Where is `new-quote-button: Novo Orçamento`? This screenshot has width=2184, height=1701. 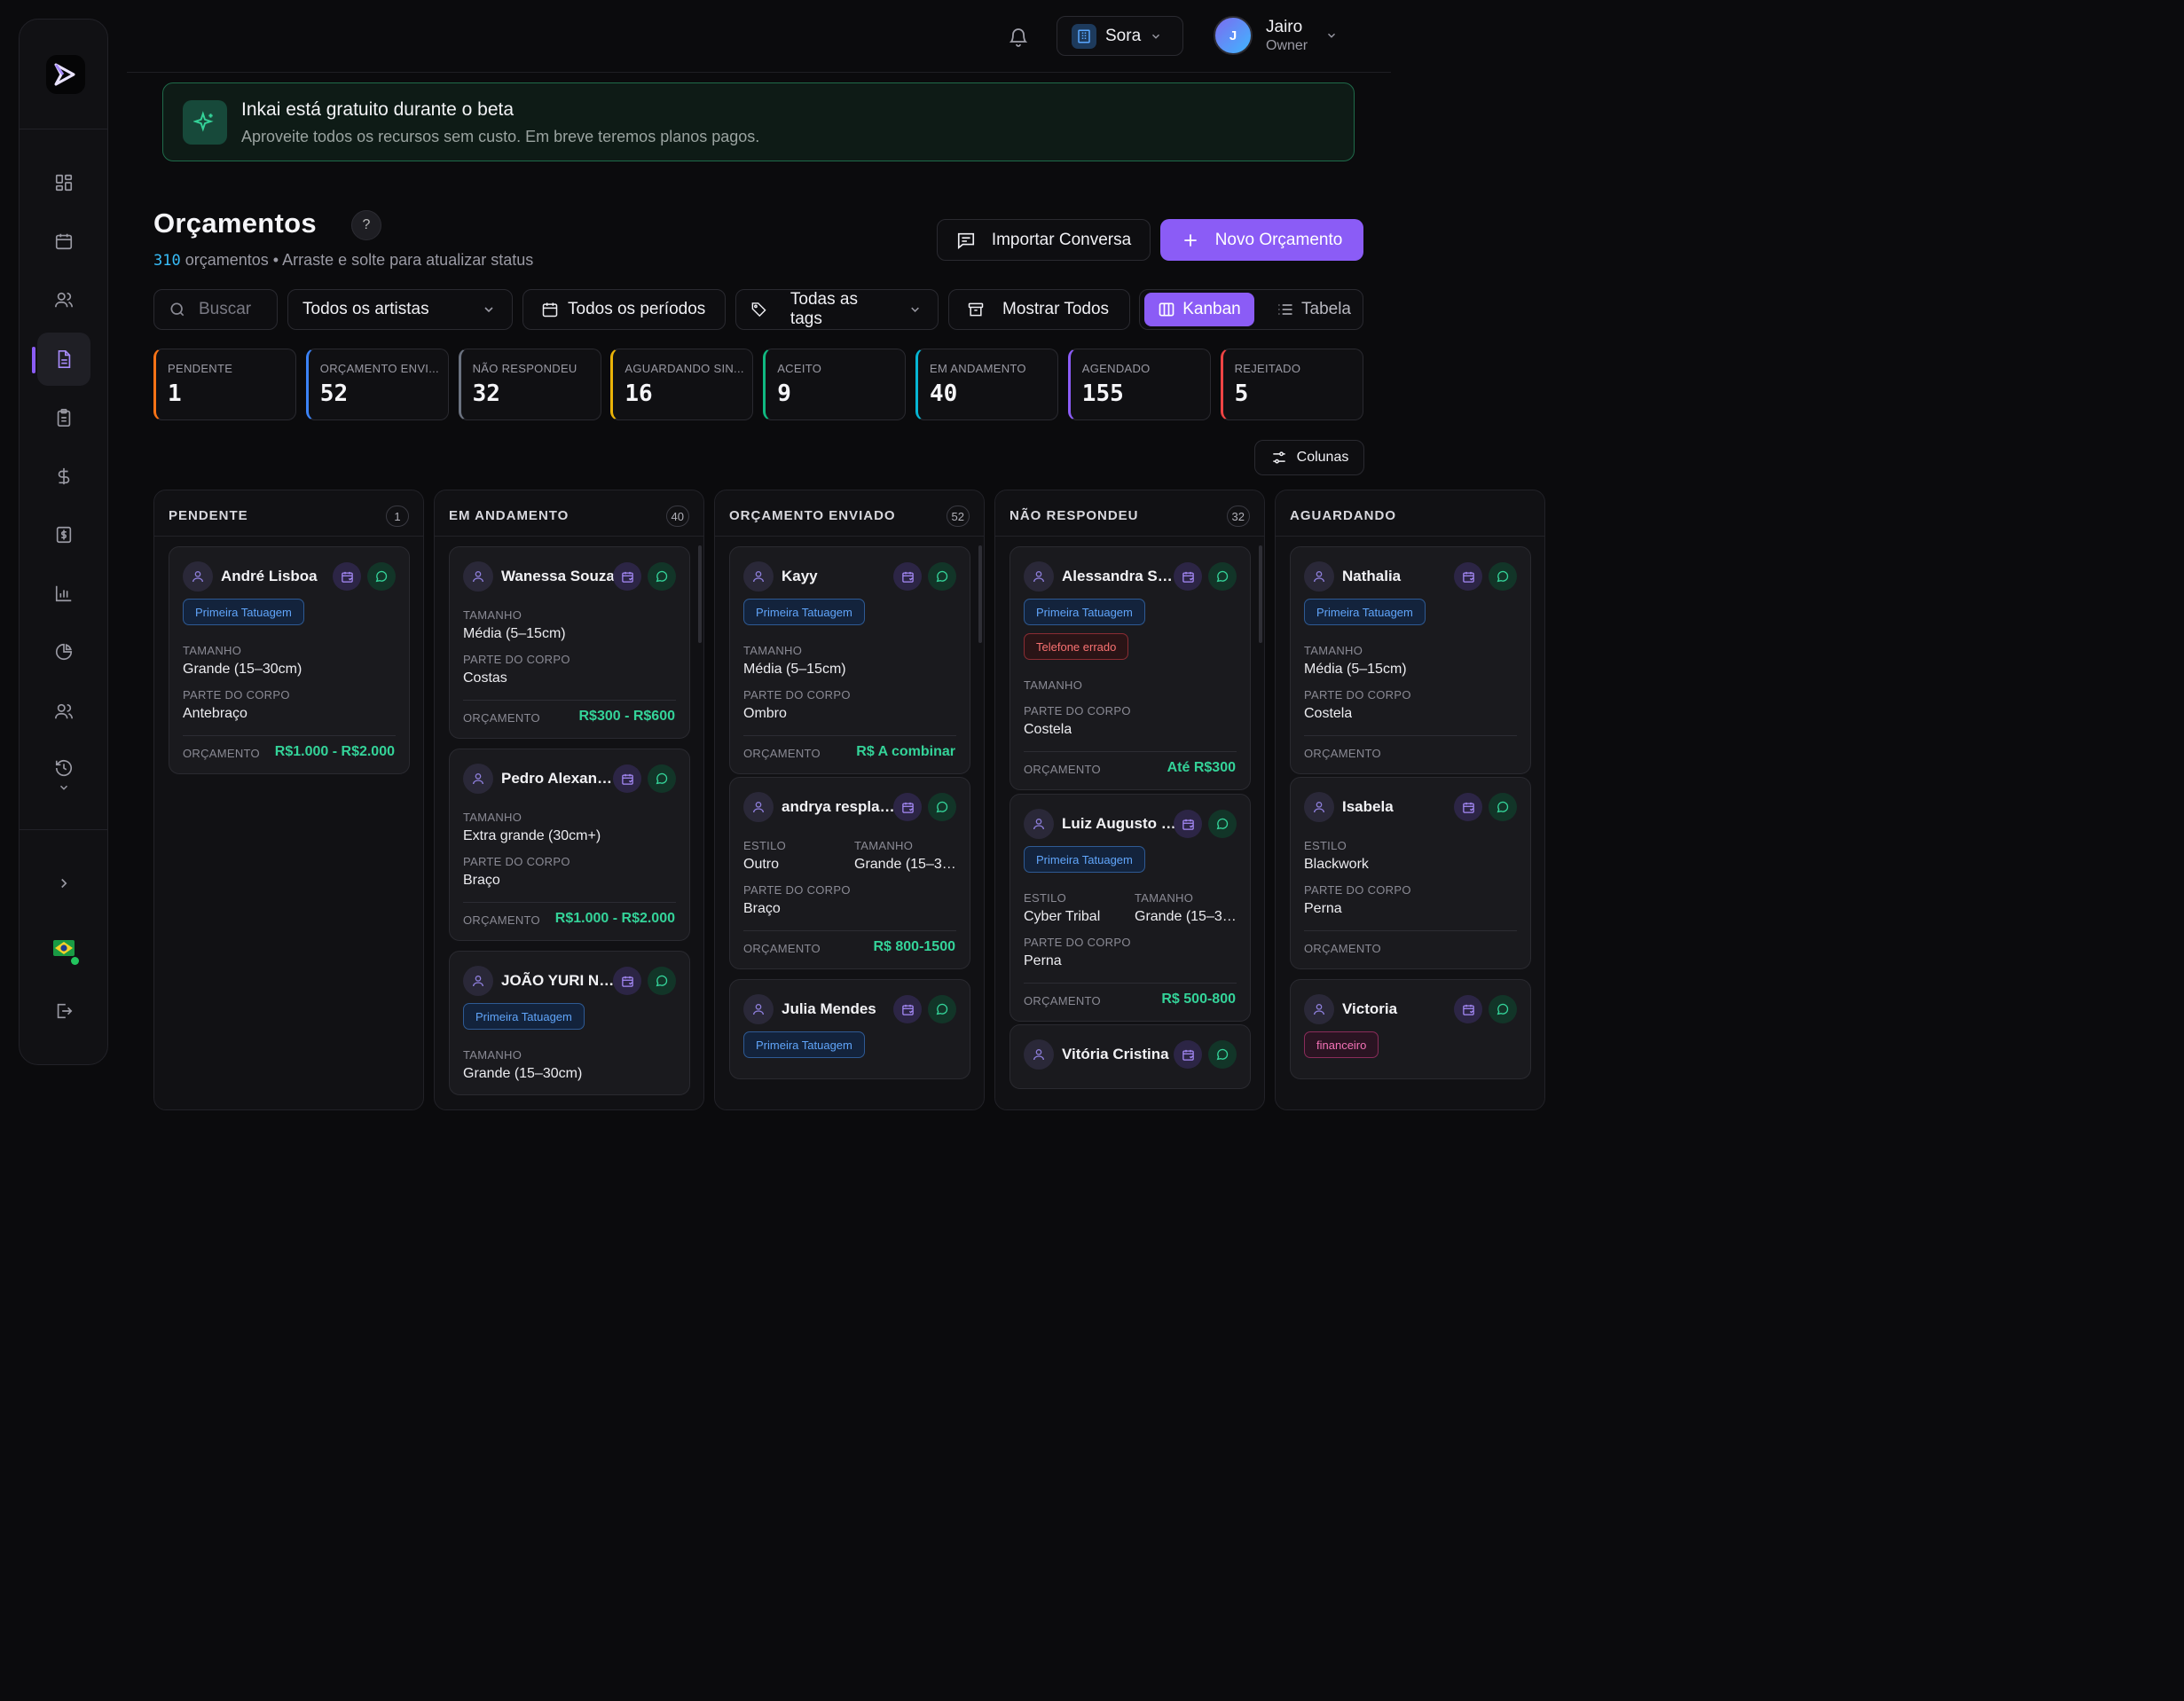 new-quote-button: Novo Orçamento is located at coordinates (1261, 240).